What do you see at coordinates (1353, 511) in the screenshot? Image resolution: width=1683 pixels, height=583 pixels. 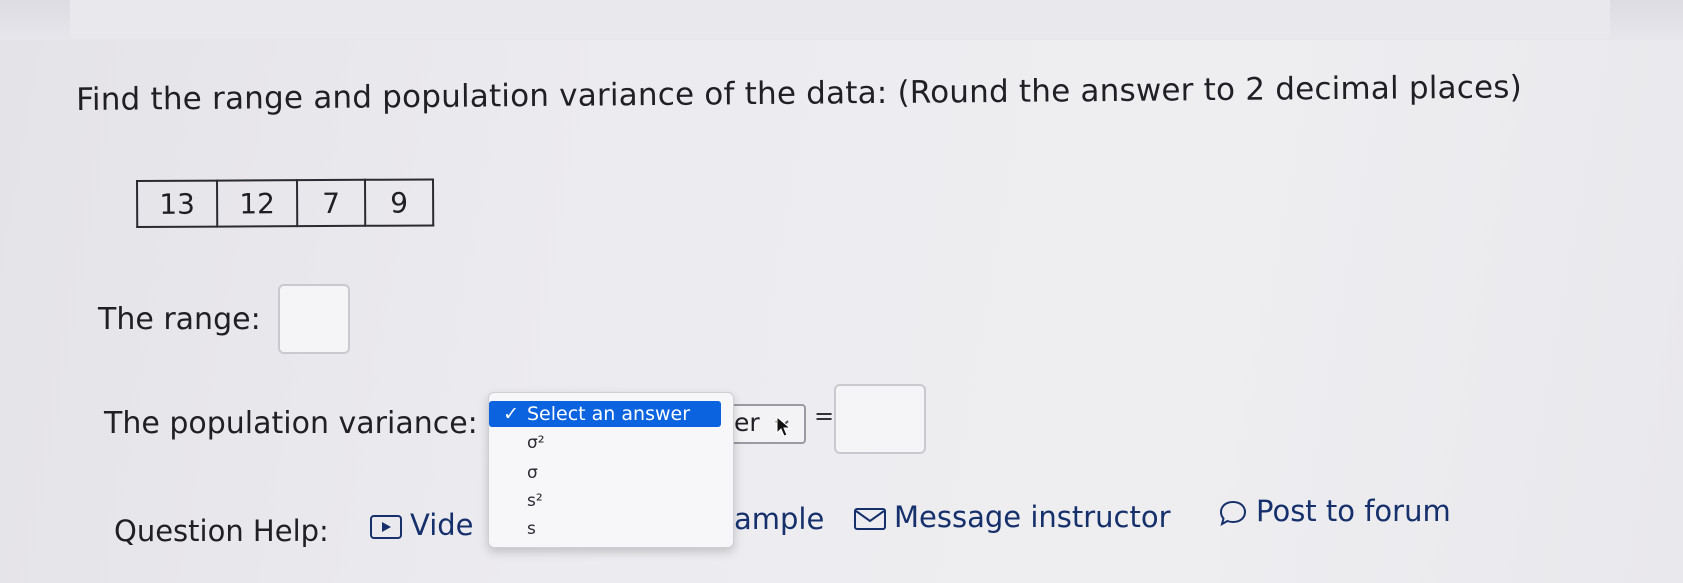 I see `post-to-forum-label: Post to forum` at bounding box center [1353, 511].